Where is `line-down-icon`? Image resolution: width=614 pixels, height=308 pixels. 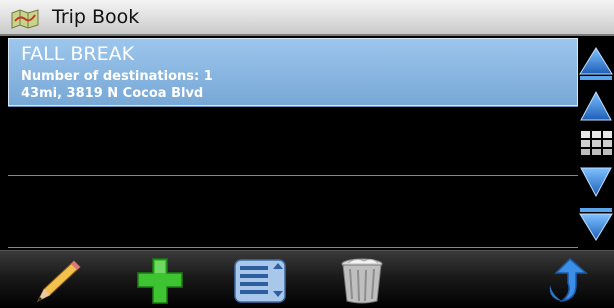 line-down-icon is located at coordinates (596, 183).